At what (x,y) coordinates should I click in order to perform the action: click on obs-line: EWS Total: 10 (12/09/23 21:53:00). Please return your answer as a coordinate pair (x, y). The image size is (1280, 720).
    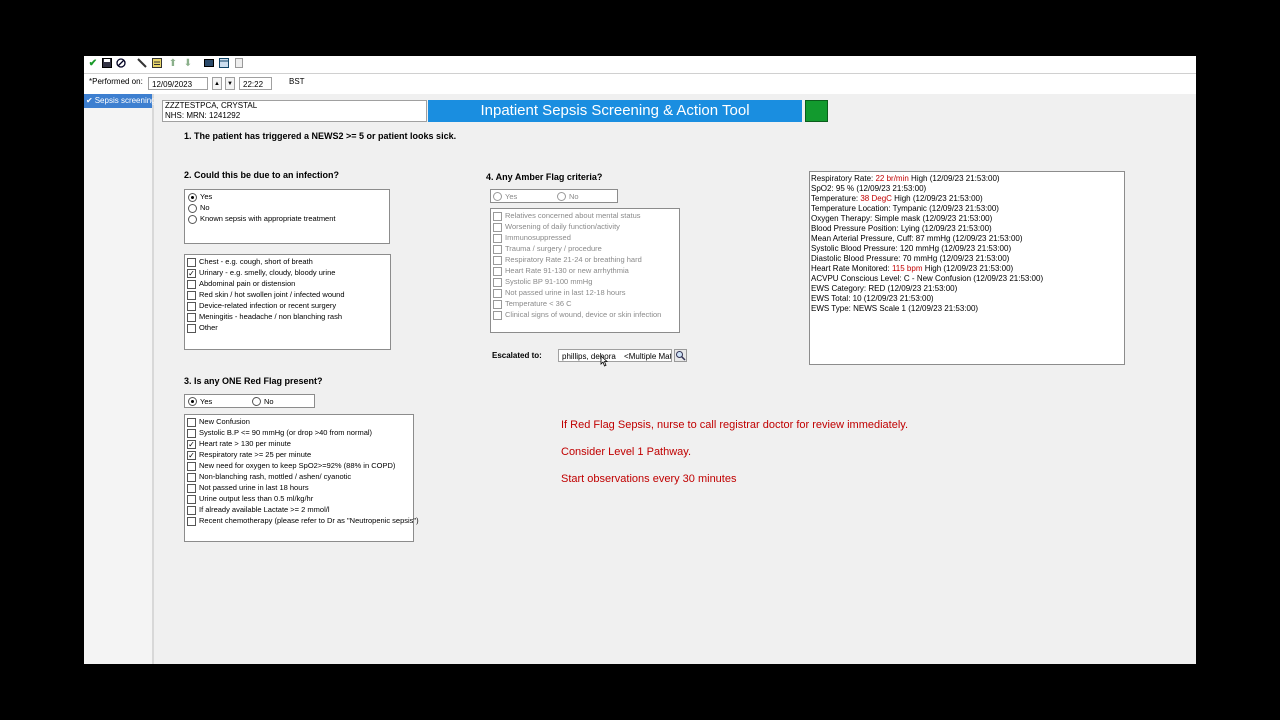
    Looking at the image, I should click on (872, 298).